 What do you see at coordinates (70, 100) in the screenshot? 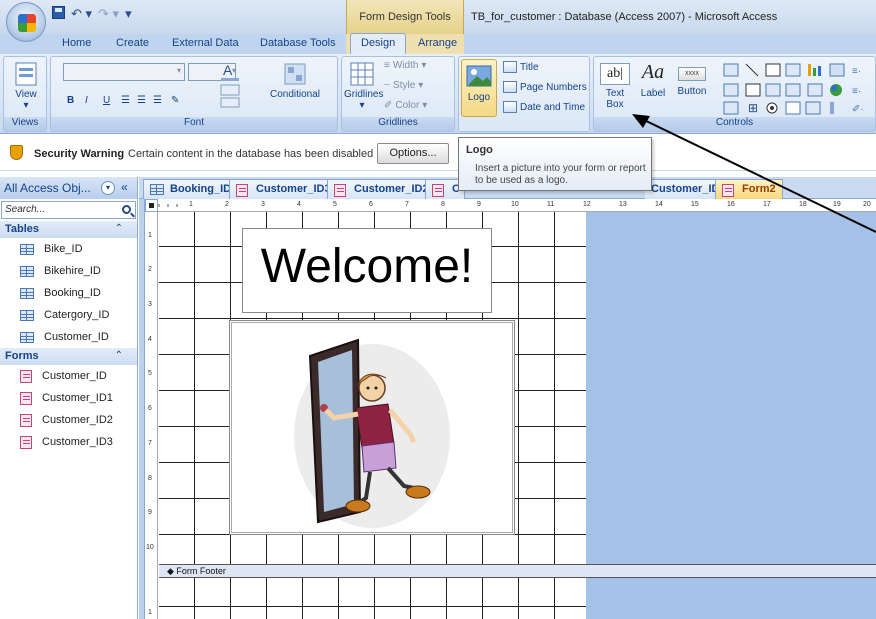
I see `bold-button: B` at bounding box center [70, 100].